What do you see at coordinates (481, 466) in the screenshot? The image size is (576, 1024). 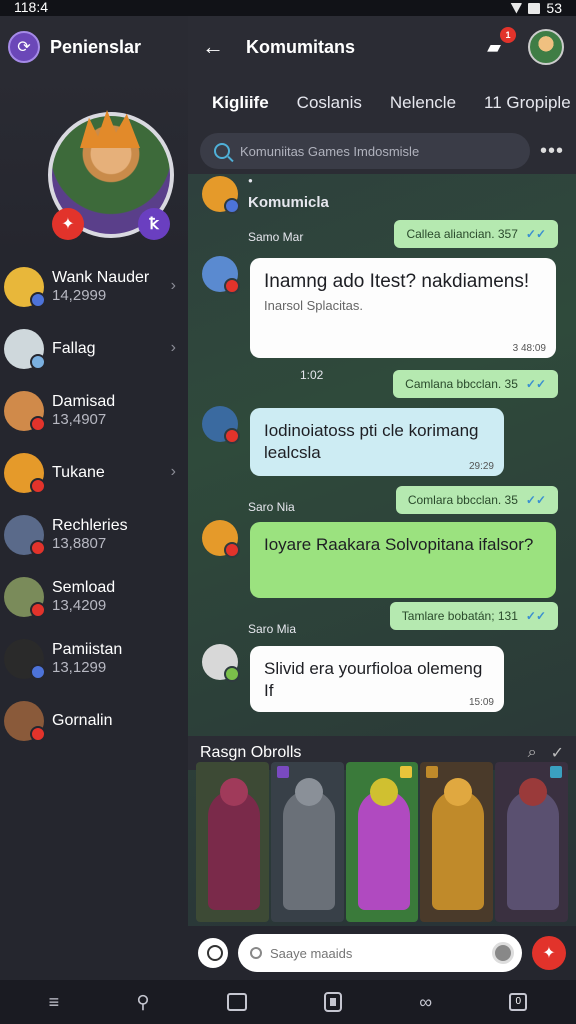 I see `message-time: 29:29` at bounding box center [481, 466].